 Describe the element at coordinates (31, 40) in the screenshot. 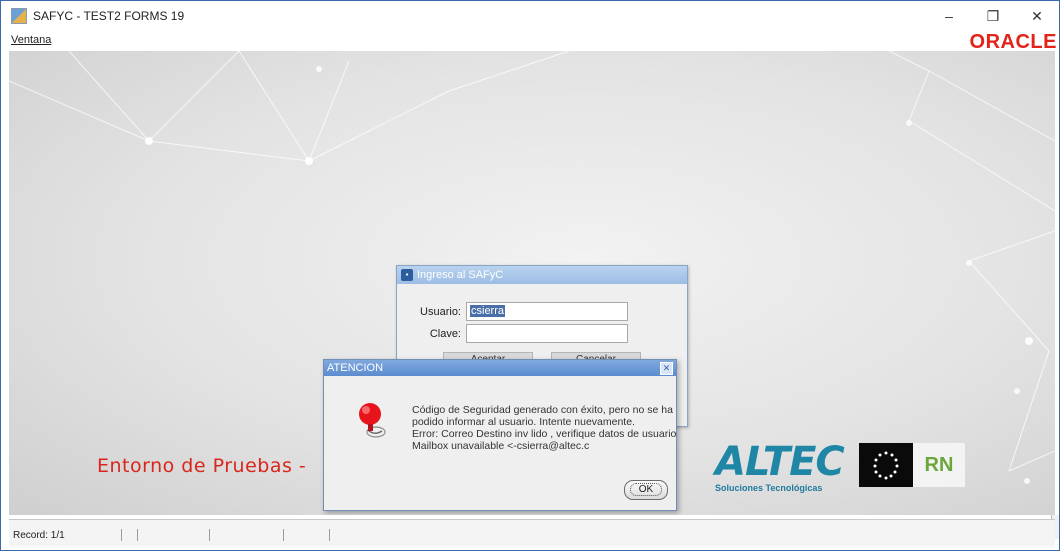

I see `menu-ventana: Ventana` at that location.